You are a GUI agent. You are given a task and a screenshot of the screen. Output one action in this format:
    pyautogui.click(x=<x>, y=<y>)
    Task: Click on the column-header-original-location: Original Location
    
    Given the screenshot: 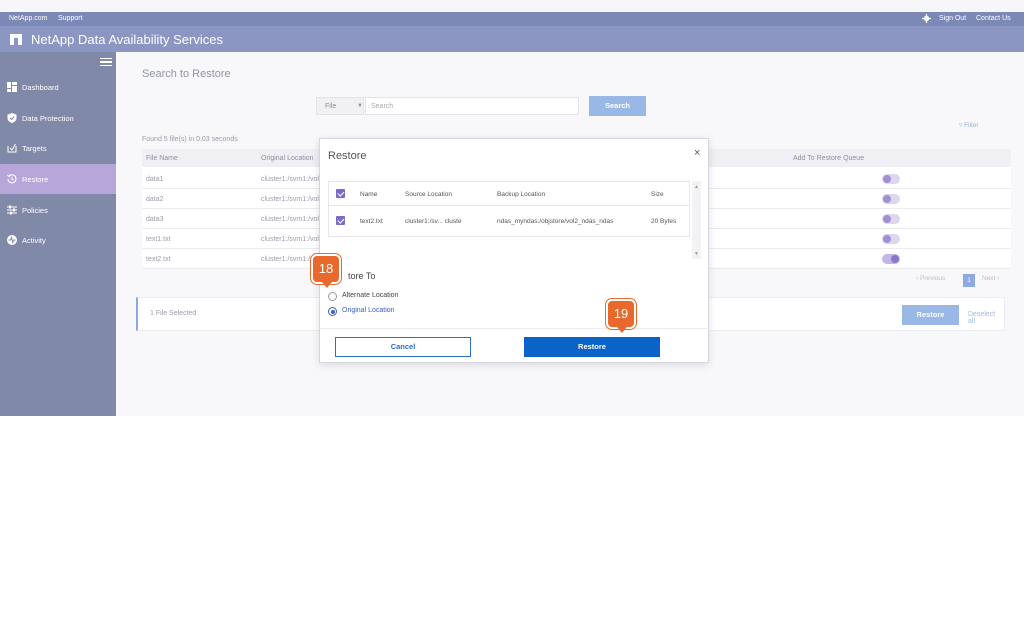 What is the action you would take?
    pyautogui.click(x=287, y=158)
    